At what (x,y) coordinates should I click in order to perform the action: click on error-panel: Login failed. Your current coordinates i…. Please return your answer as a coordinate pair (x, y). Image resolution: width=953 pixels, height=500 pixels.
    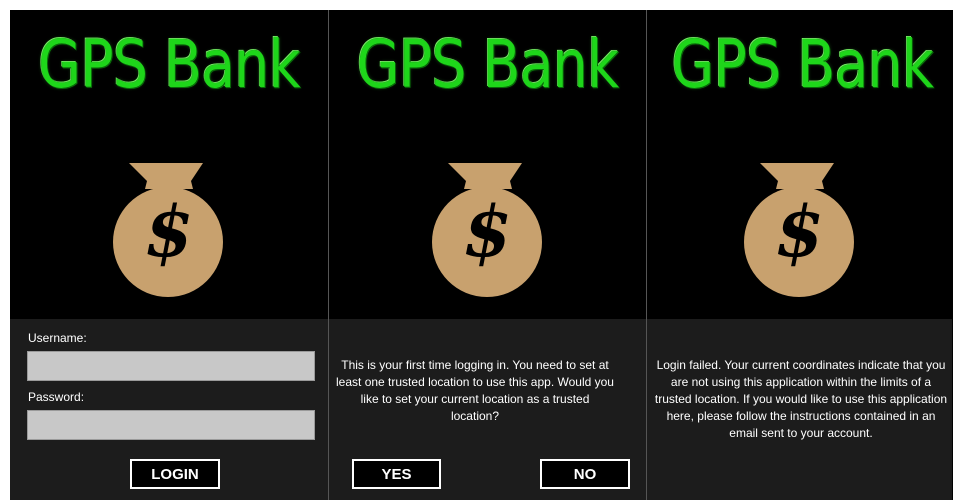
    Looking at the image, I should click on (799, 409).